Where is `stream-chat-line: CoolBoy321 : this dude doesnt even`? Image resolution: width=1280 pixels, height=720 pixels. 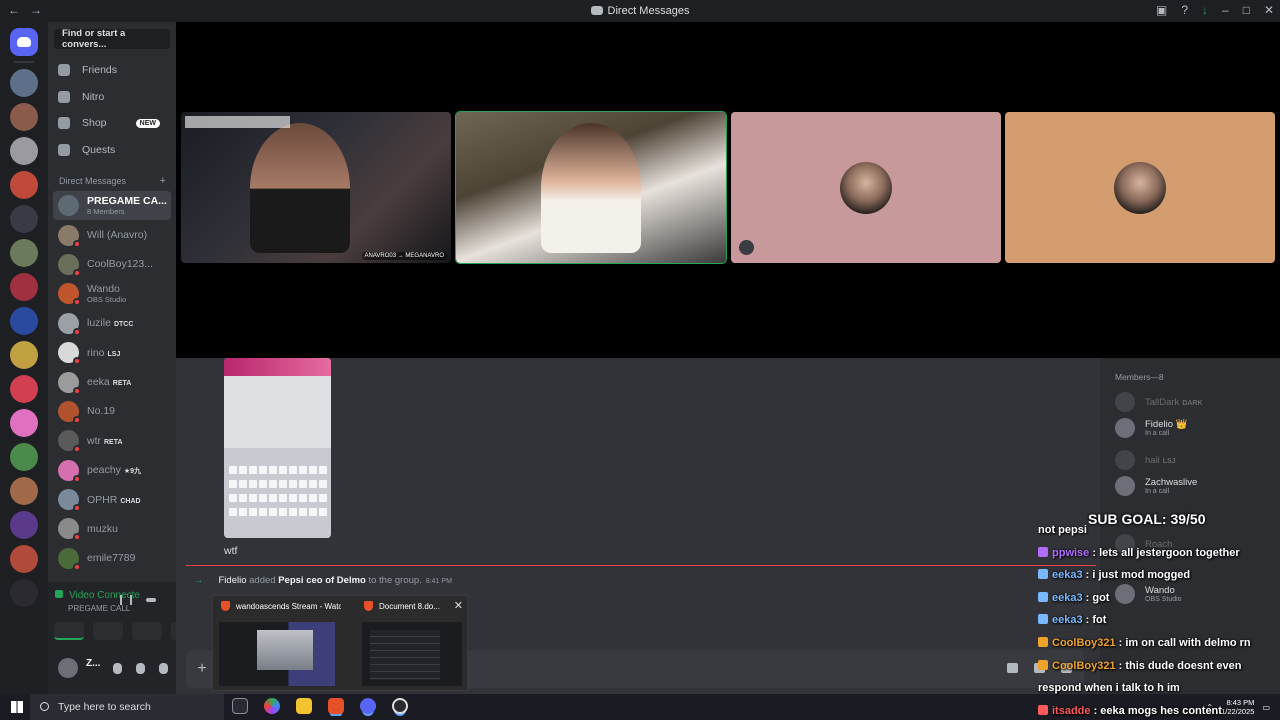
stream-chat-line: CoolBoy321 : this dude doesnt even is located at coordinates (1139, 665).